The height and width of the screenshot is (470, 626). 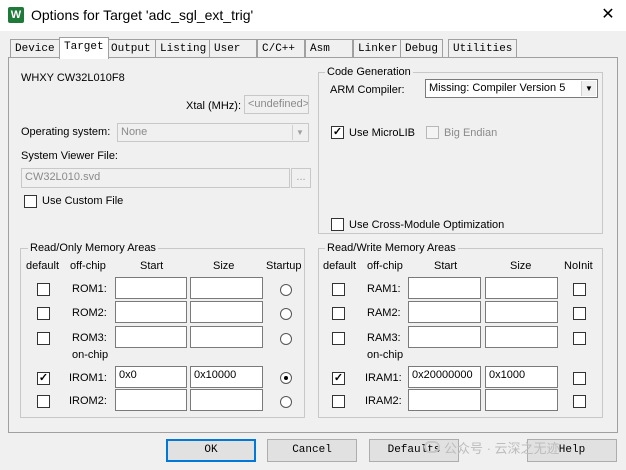 What do you see at coordinates (383, 378) in the screenshot?
I see `iram1-label: IRAM1:` at bounding box center [383, 378].